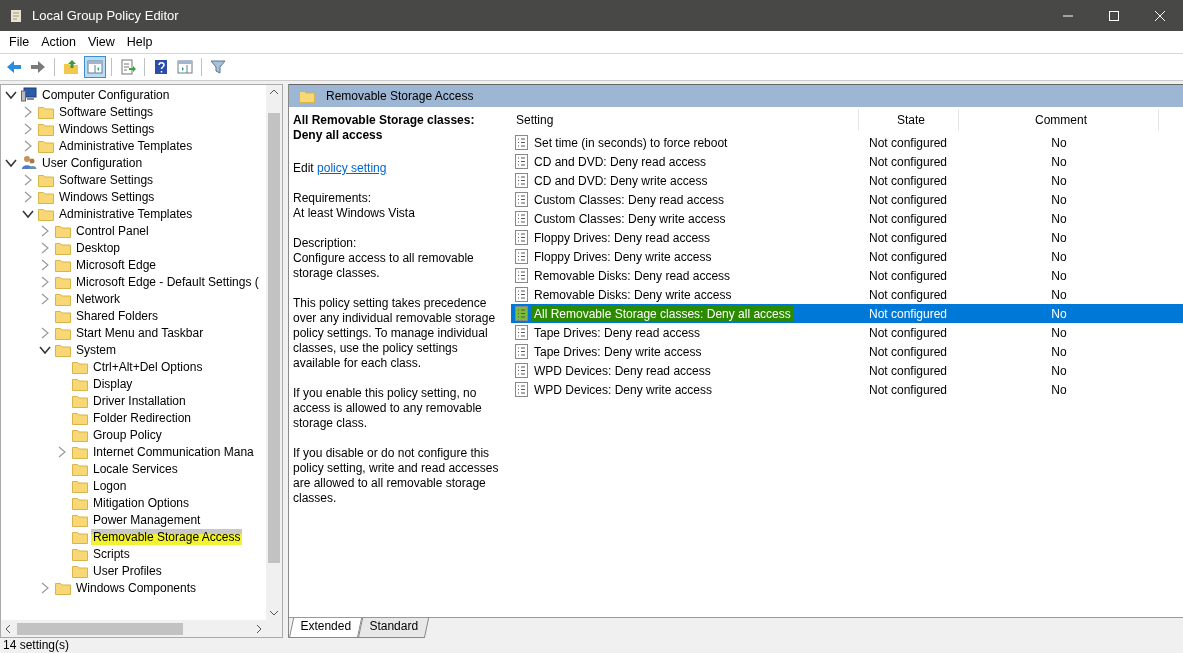  Describe the element at coordinates (106, 94) in the screenshot. I see `tree-item: Computer Configuration` at that location.